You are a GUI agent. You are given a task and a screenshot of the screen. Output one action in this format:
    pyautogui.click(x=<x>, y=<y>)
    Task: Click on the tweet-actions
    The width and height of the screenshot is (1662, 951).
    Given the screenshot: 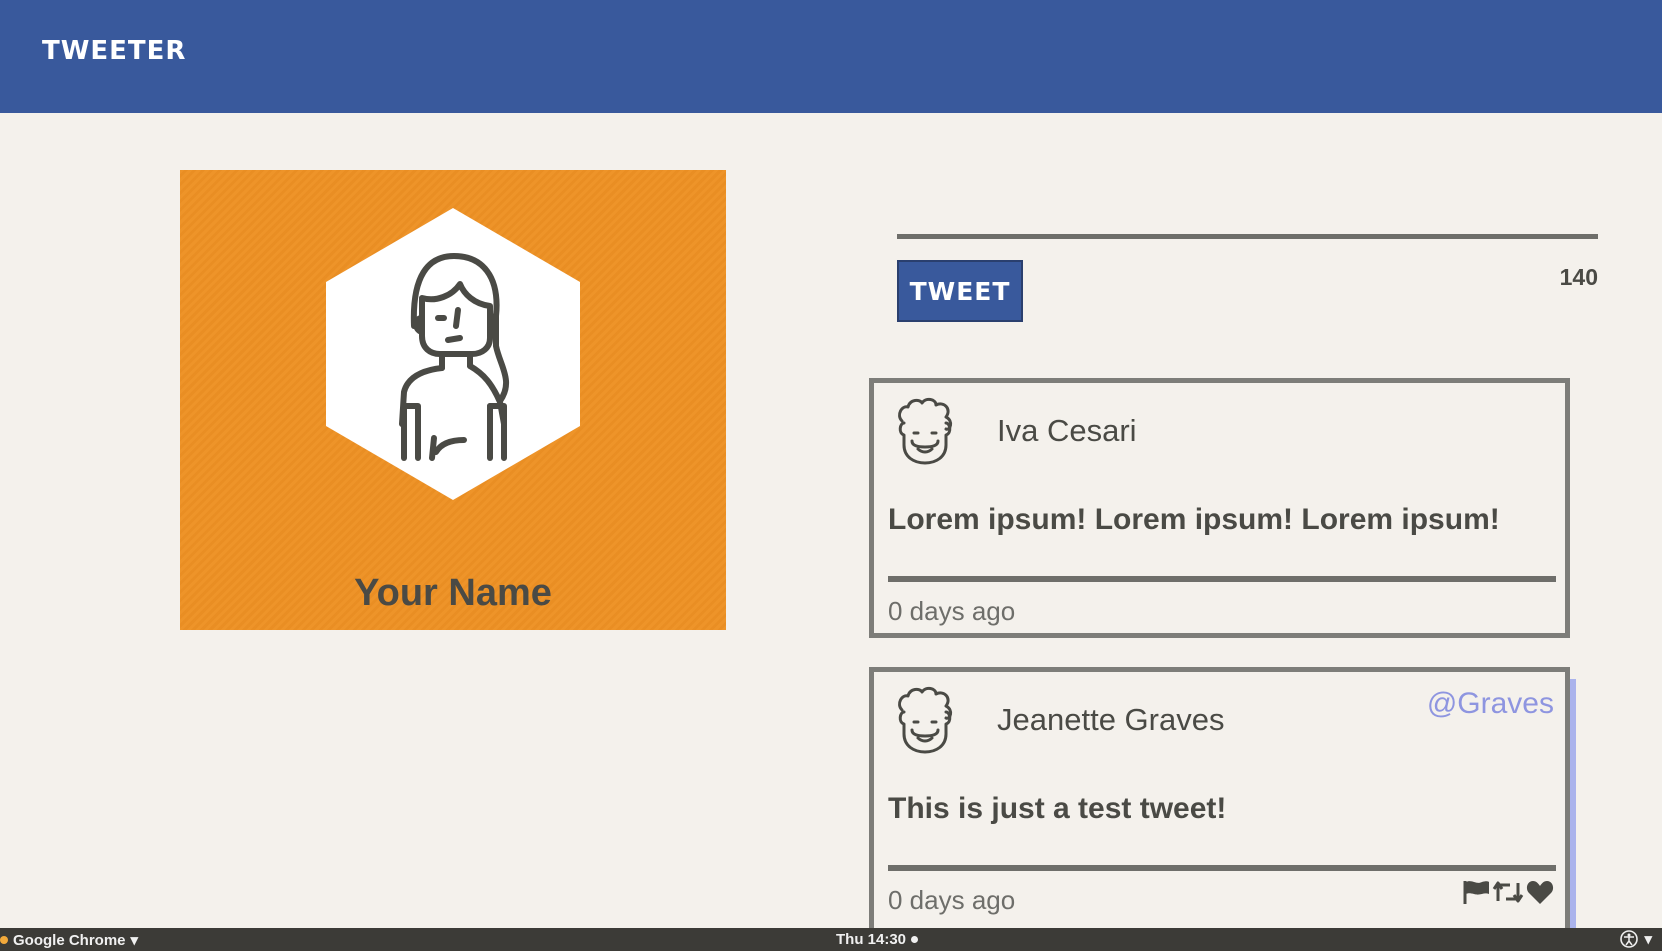 What is the action you would take?
    pyautogui.click(x=1508, y=892)
    